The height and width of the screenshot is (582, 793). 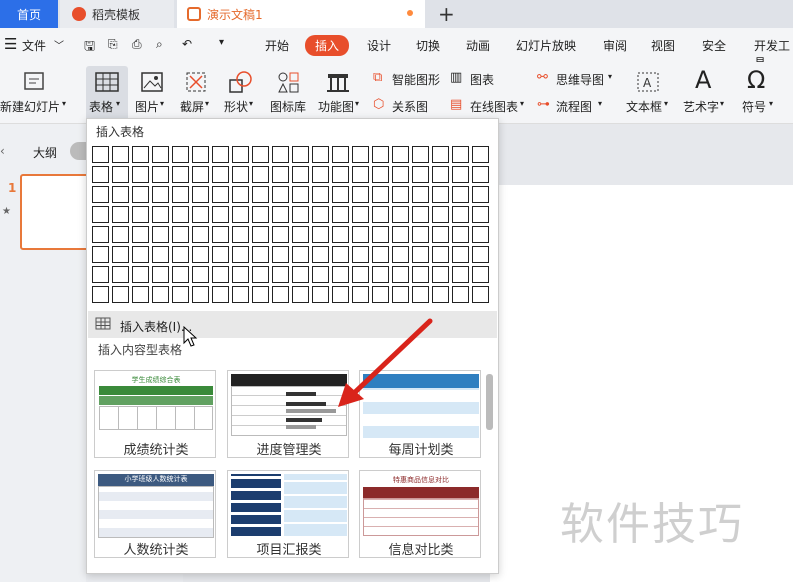 What do you see at coordinates (644, 106) in the screenshot?
I see `textbox-label: 文本框` at bounding box center [644, 106].